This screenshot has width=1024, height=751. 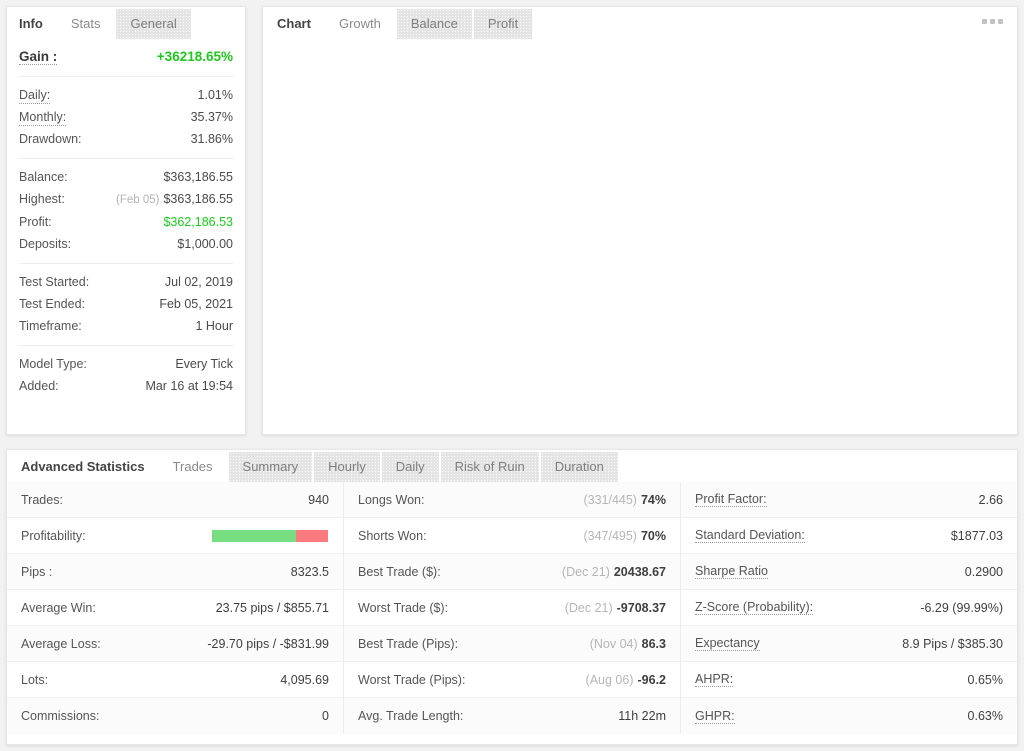 I want to click on stat-value-group: $363,186.55, so click(x=198, y=177).